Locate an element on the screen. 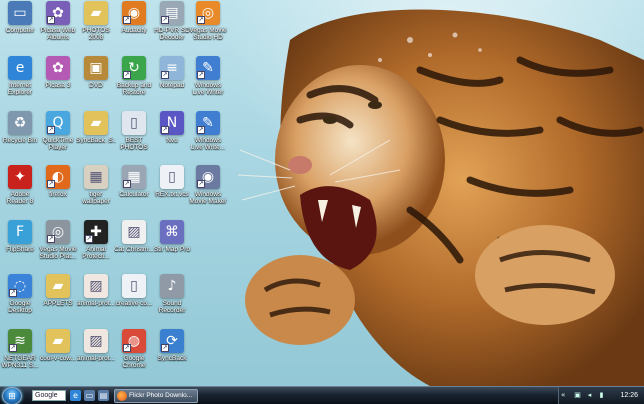  desktop-icon-label: Backup and Restore is located at coordinates (134, 89).